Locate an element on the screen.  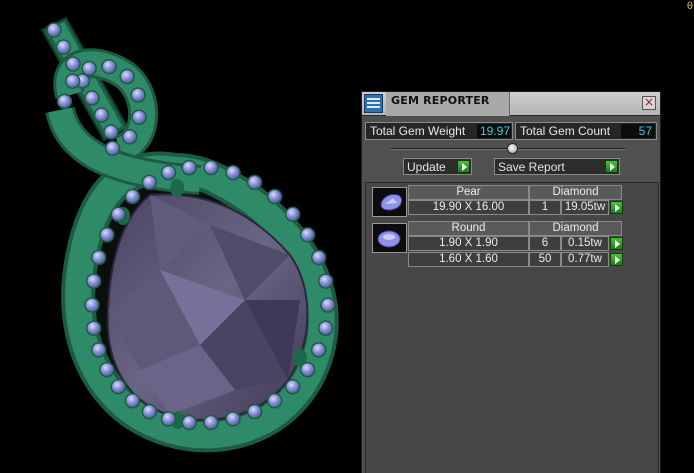
update-button: Update is located at coordinates (437, 166).